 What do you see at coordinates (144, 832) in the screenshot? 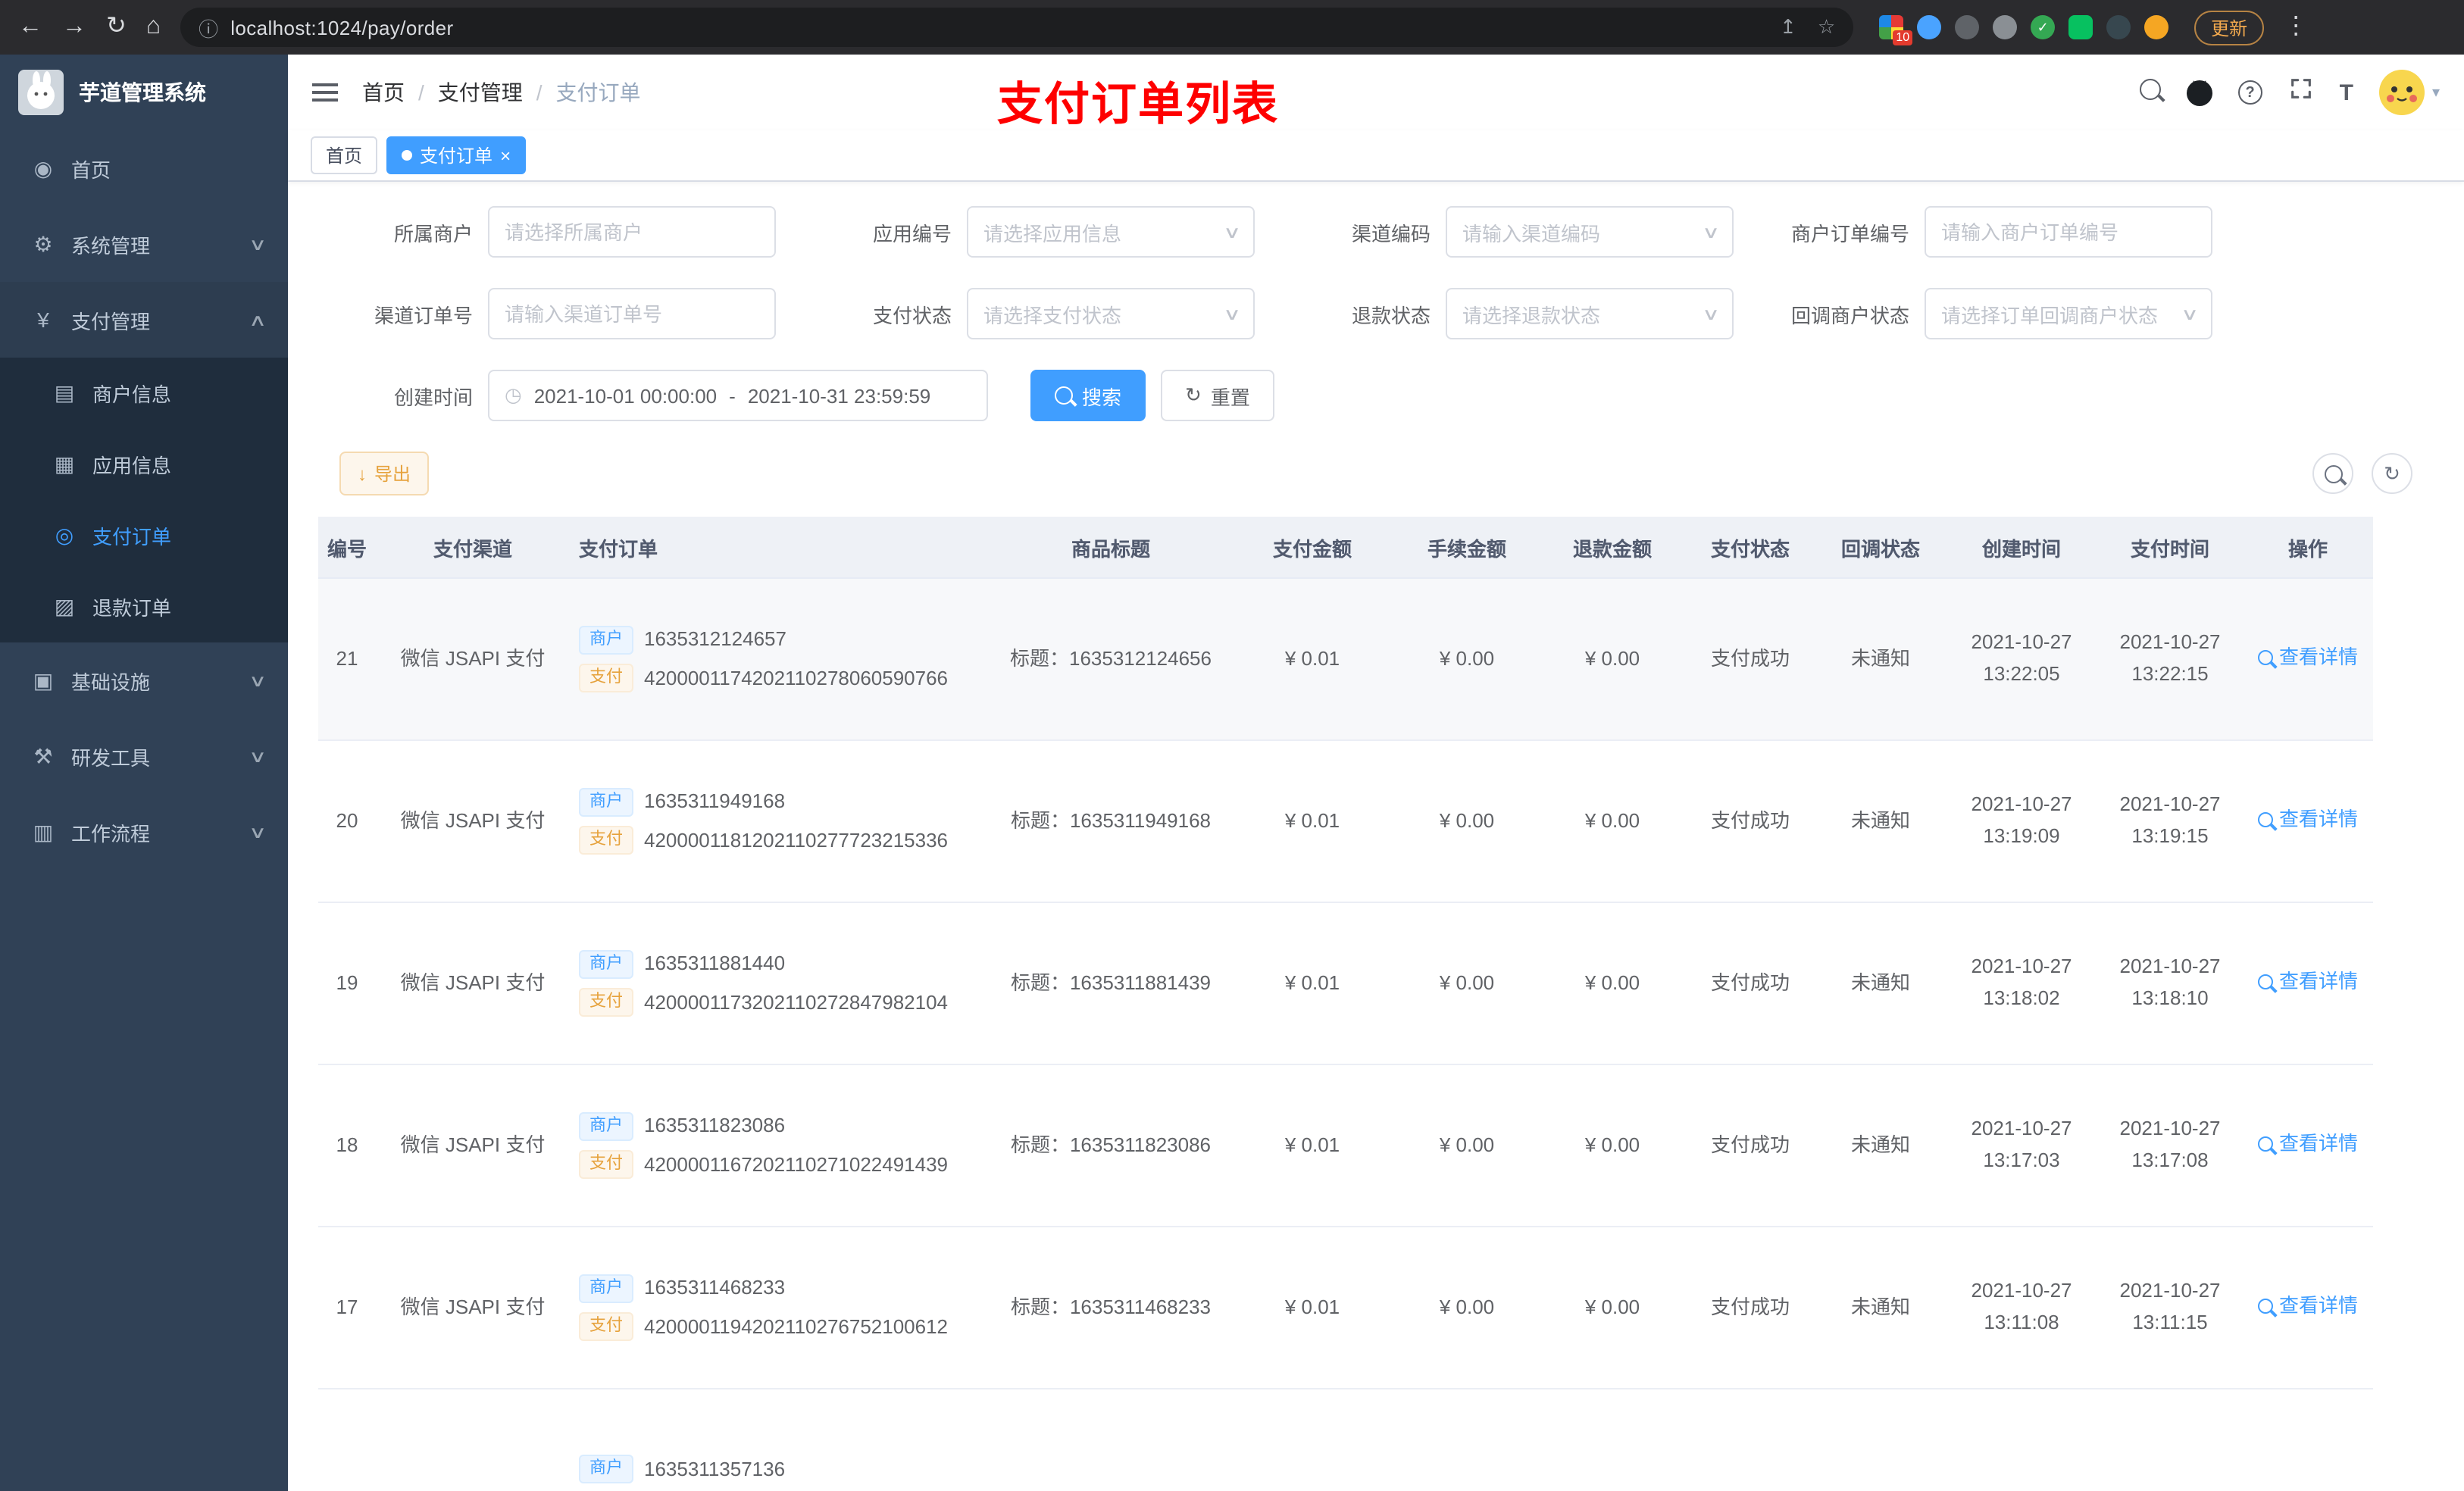
I see `sidebar-item-workflow: ▥ 工作流程 ∨` at bounding box center [144, 832].